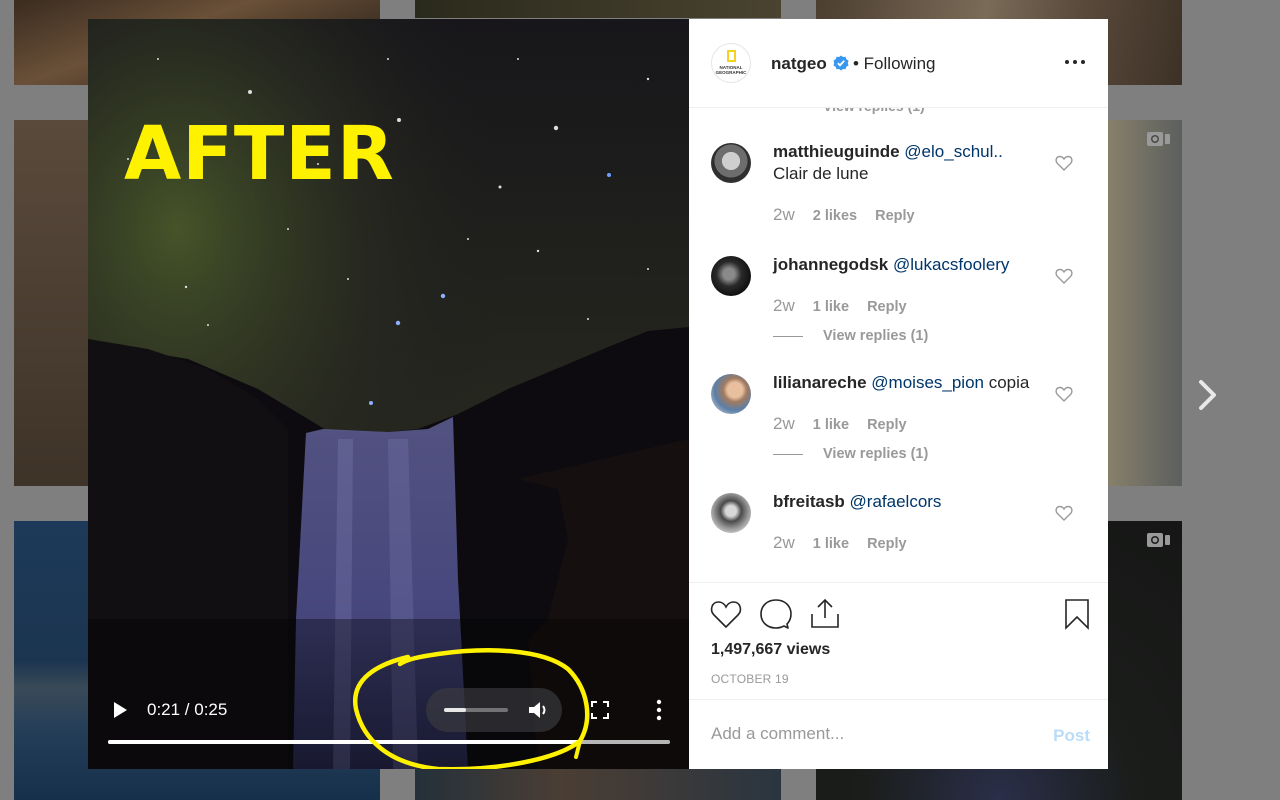 The width and height of the screenshot is (1280, 800). Describe the element at coordinates (476, 710) in the screenshot. I see `volume-slider` at that location.